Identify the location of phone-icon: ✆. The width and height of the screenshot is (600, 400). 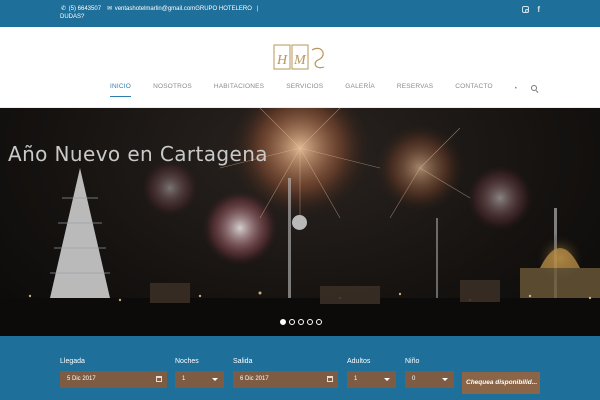
(63, 9).